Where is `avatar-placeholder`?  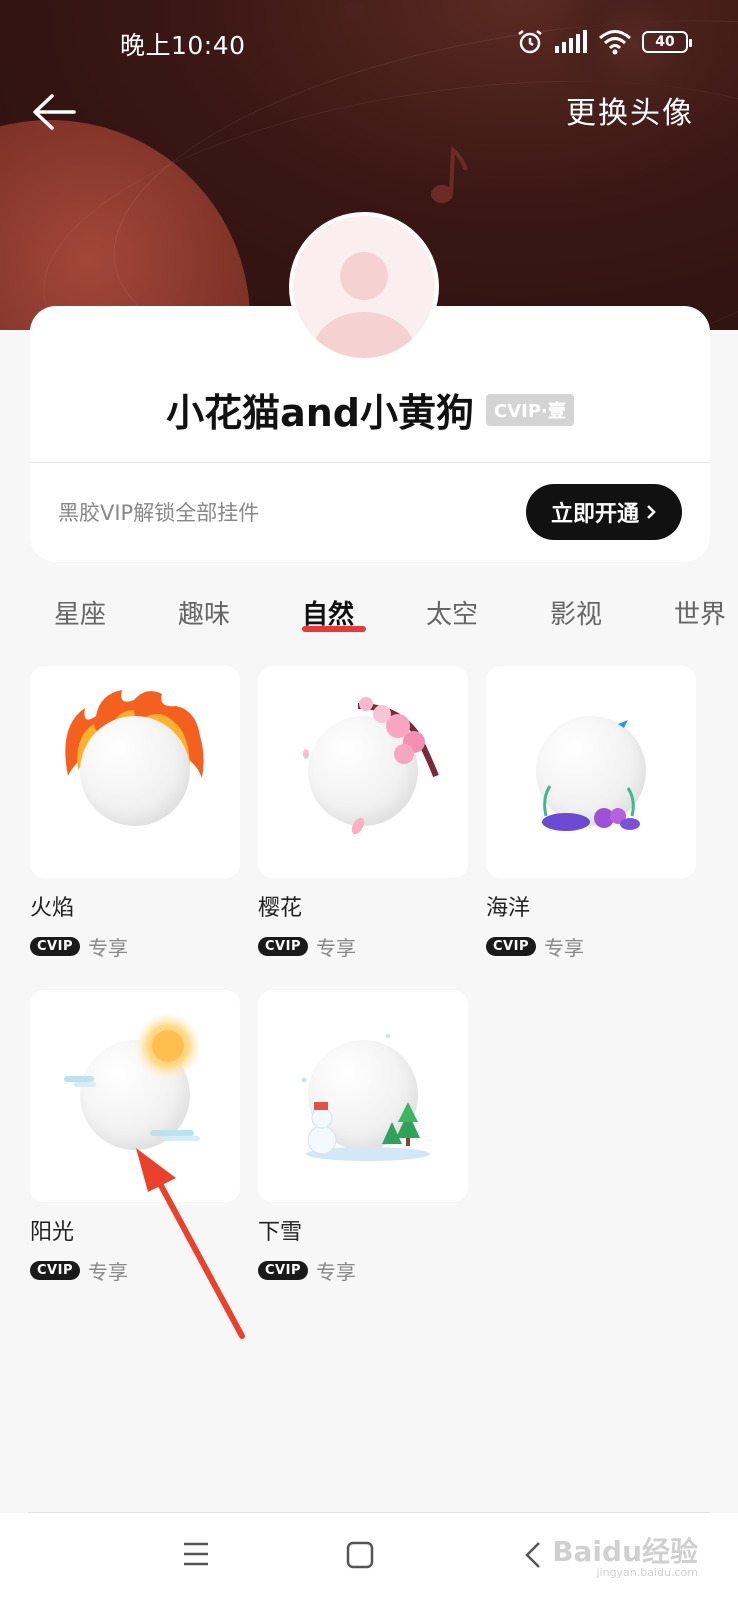 avatar-placeholder is located at coordinates (135, 771).